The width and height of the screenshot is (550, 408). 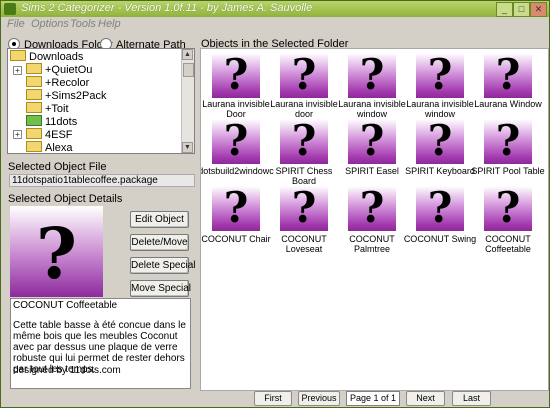 What do you see at coordinates (471, 398) in the screenshot?
I see `last-page-button: Last` at bounding box center [471, 398].